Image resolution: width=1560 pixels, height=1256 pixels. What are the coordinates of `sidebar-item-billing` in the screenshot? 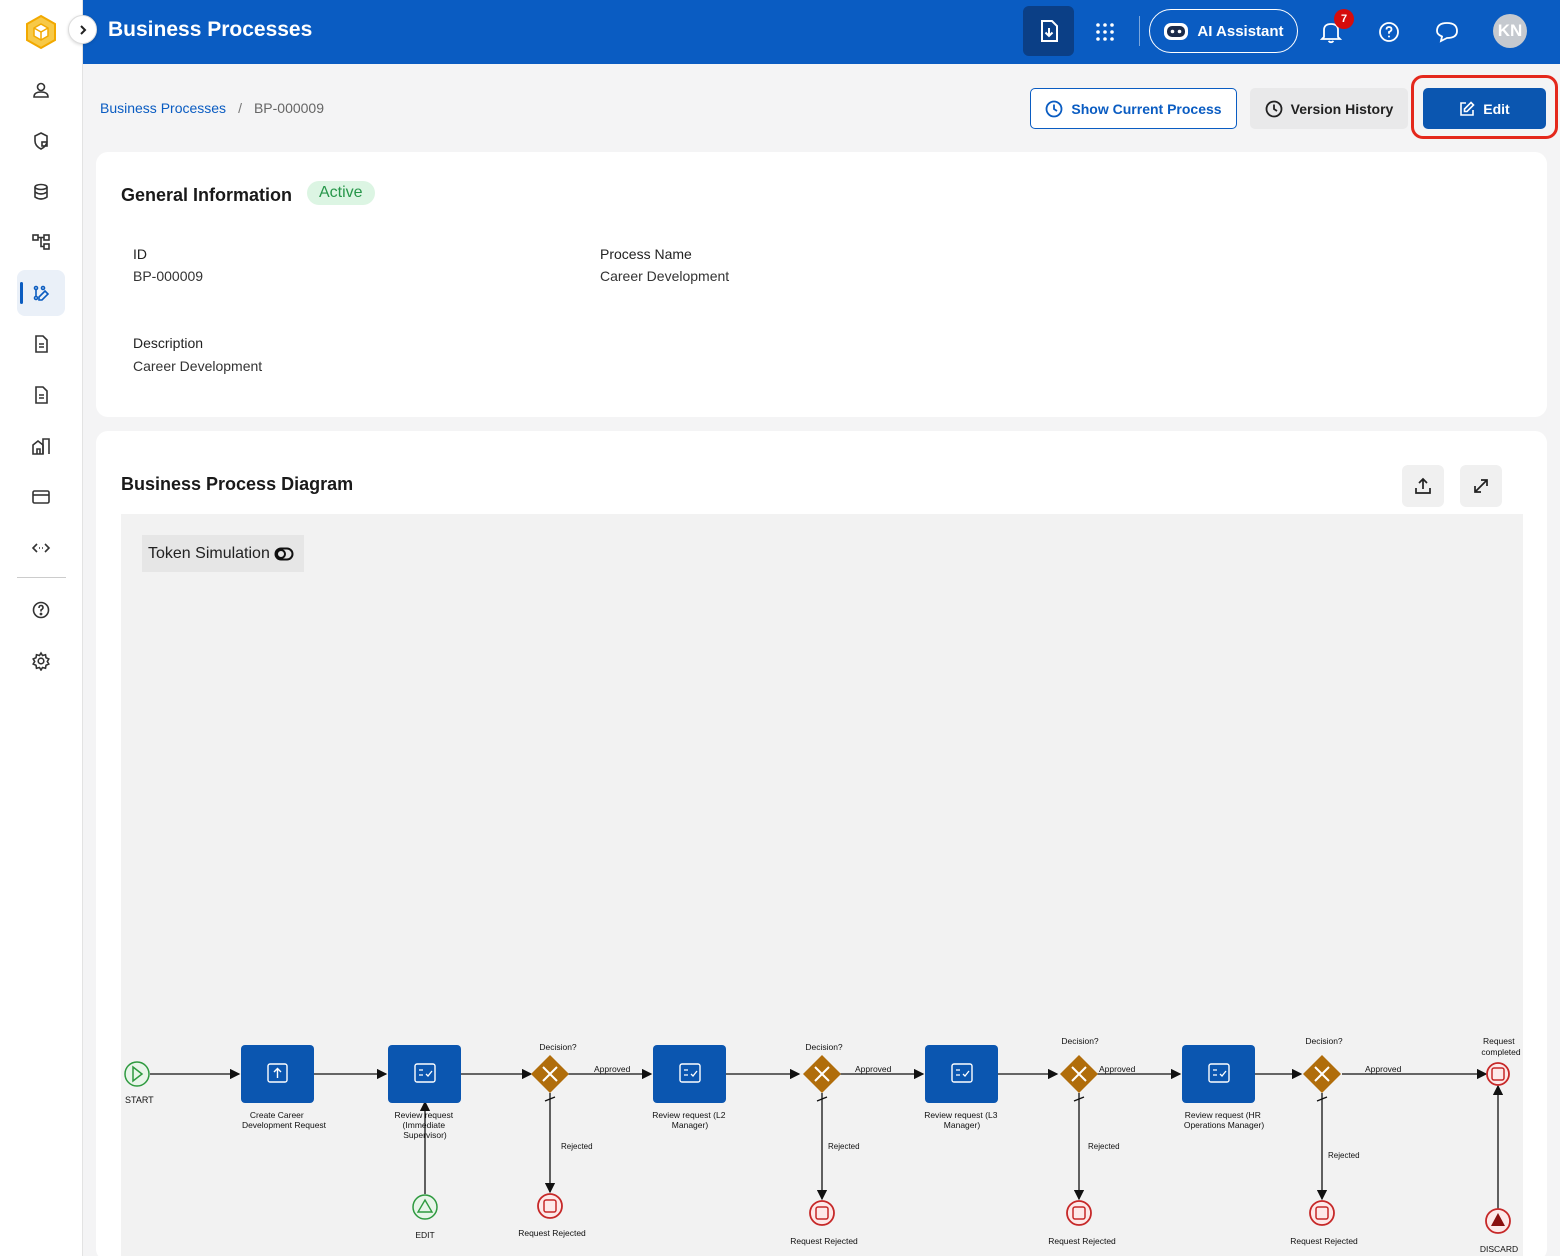 It's located at (41, 497).